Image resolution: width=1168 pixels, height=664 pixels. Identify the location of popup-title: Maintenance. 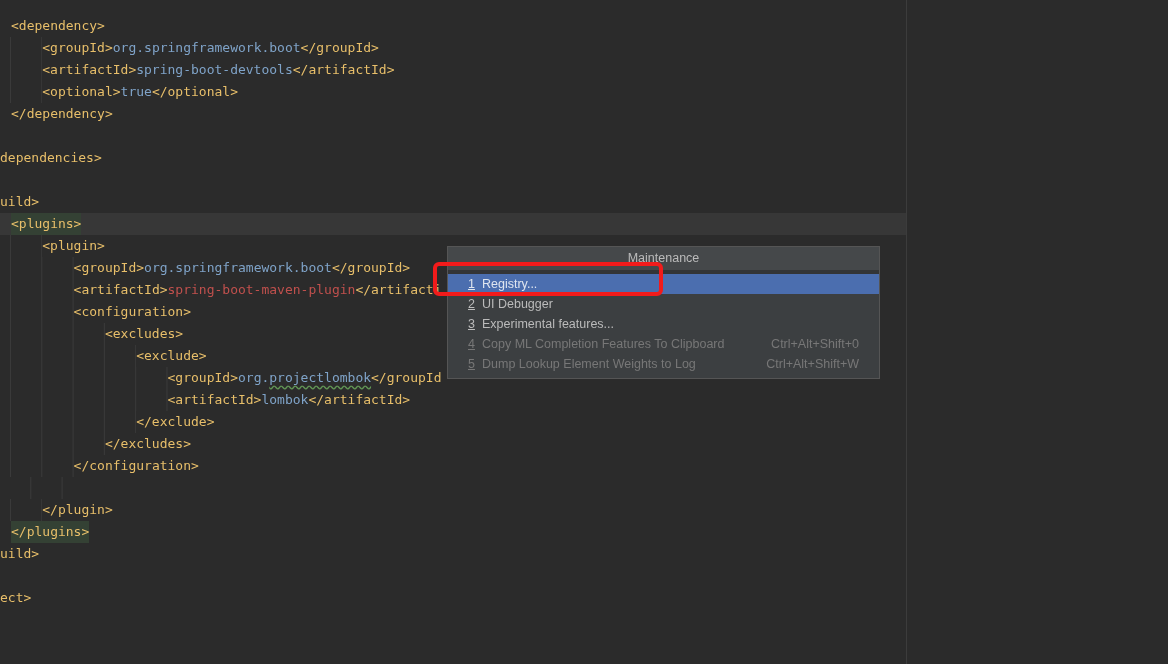
(663, 260).